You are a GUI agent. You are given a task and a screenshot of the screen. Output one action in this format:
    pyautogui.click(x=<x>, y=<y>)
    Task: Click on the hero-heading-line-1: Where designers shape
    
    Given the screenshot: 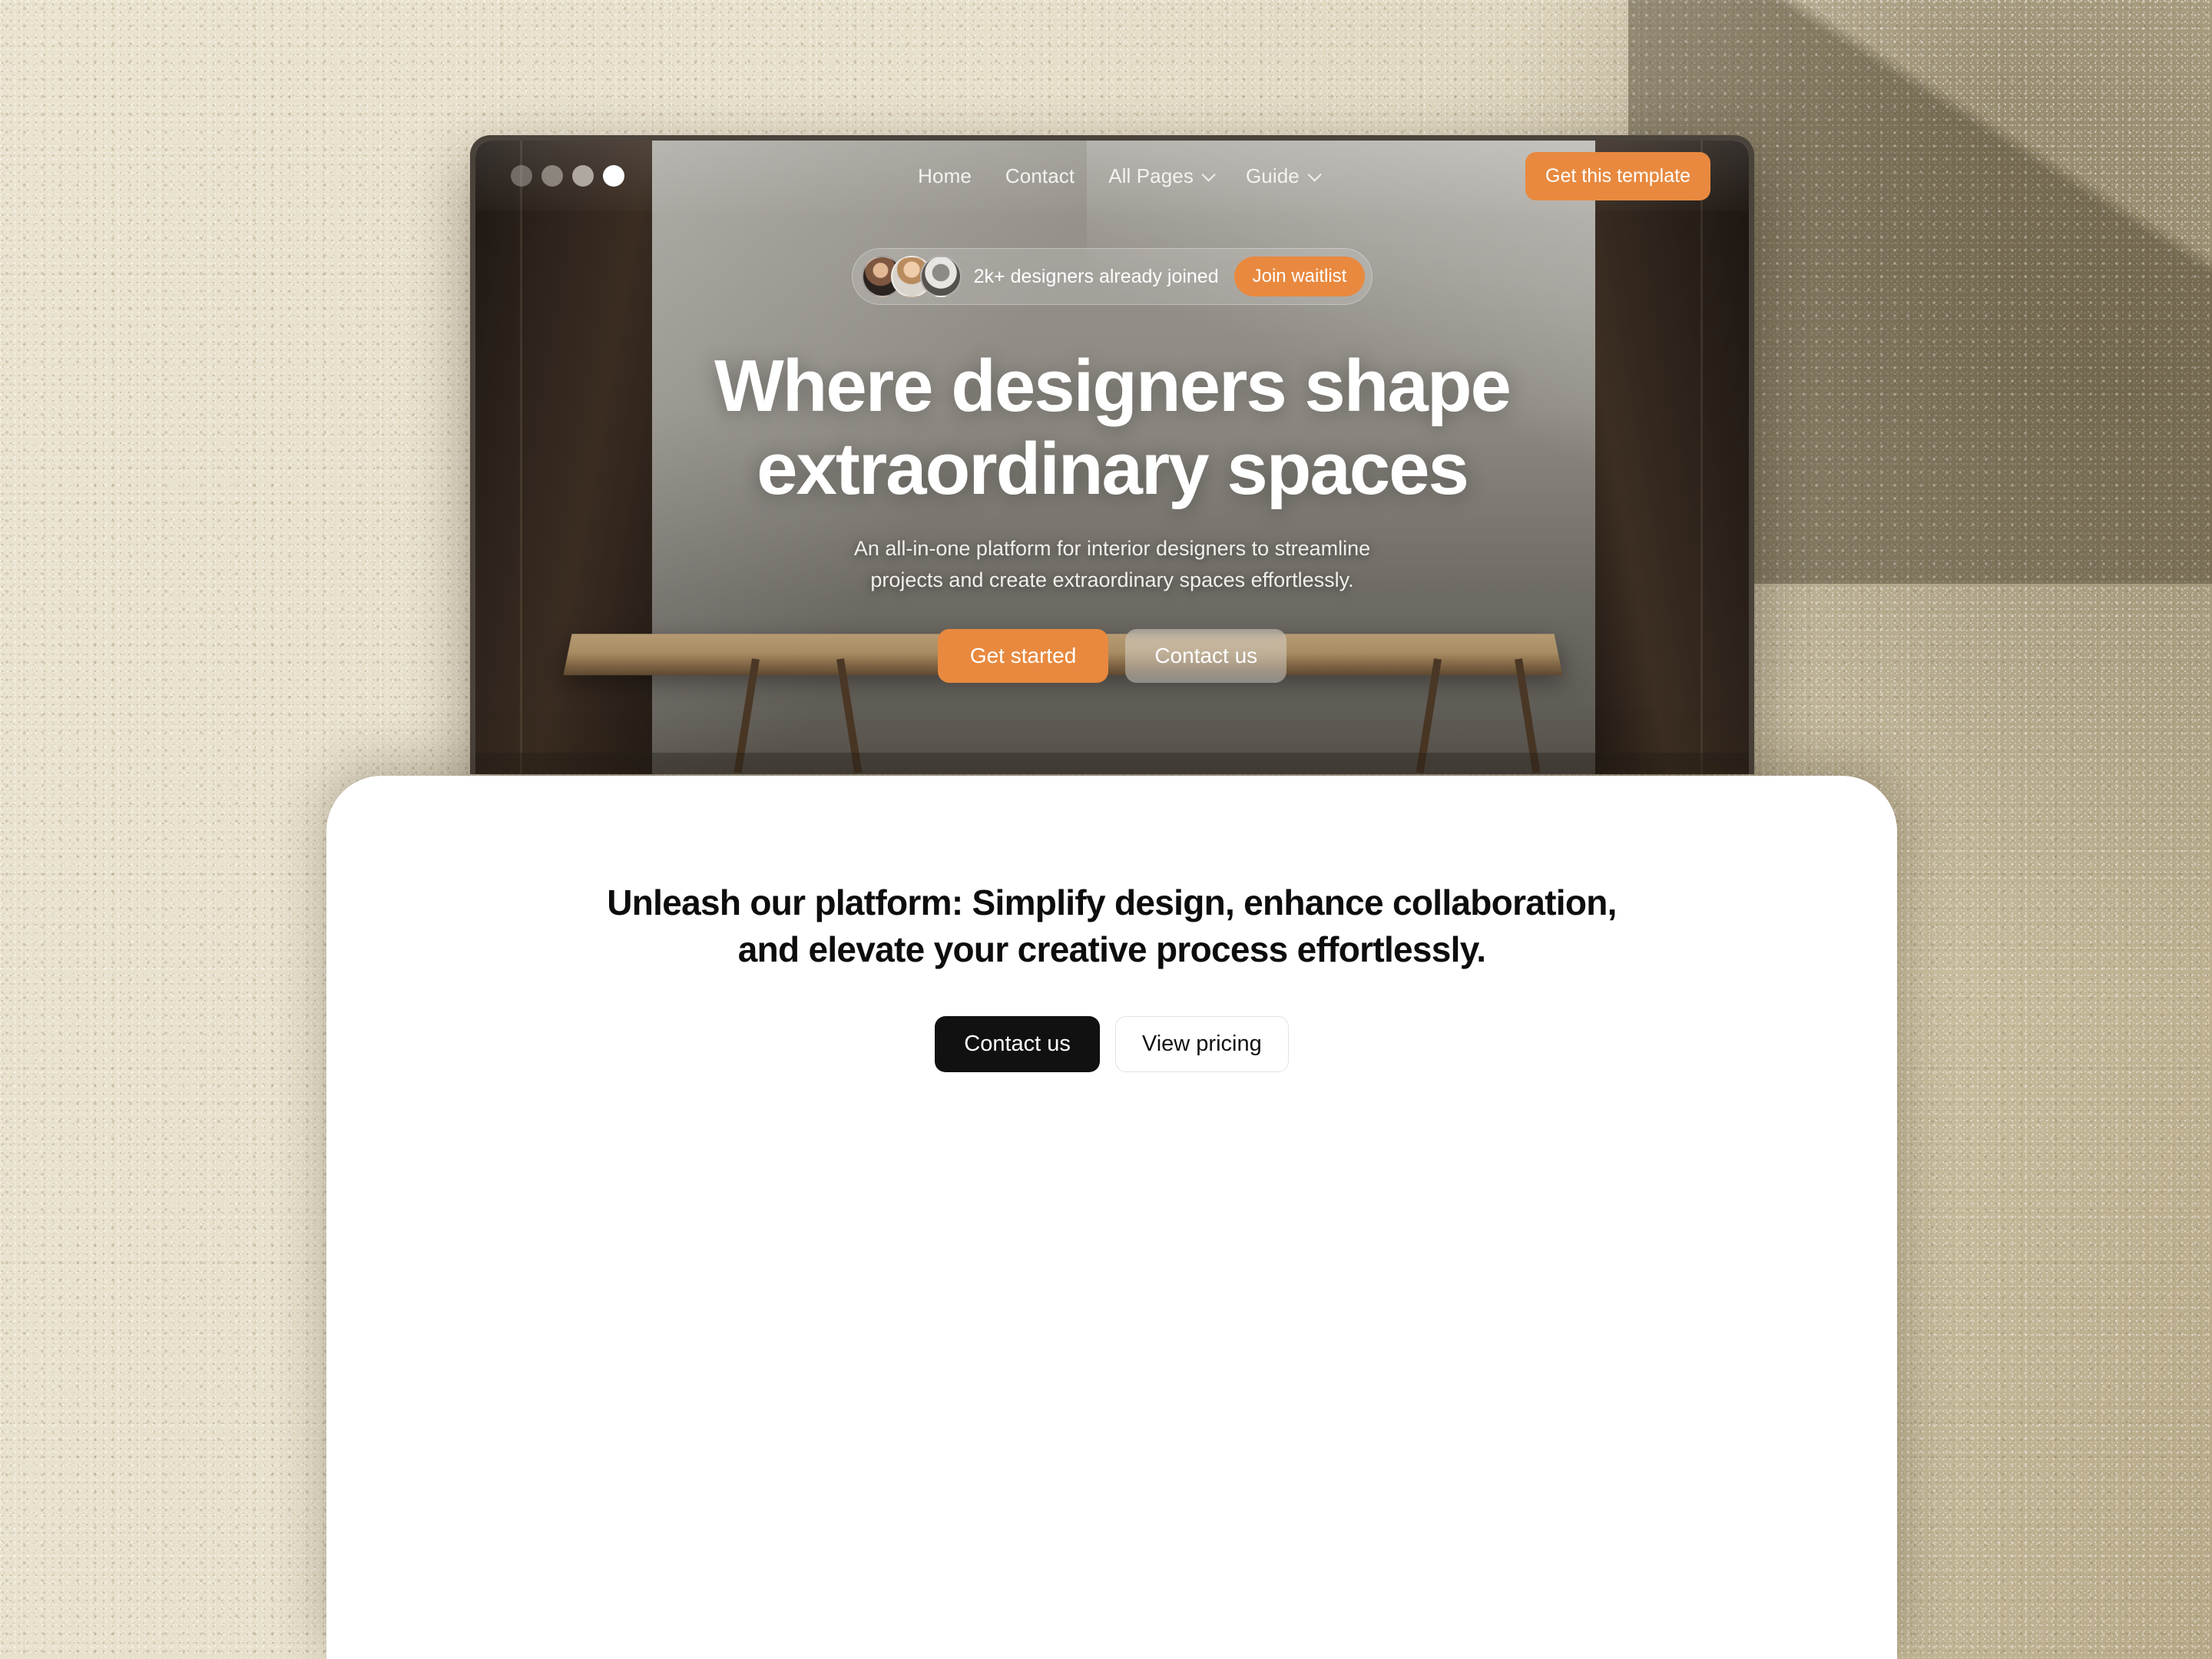 What is the action you would take?
    pyautogui.click(x=1113, y=386)
    